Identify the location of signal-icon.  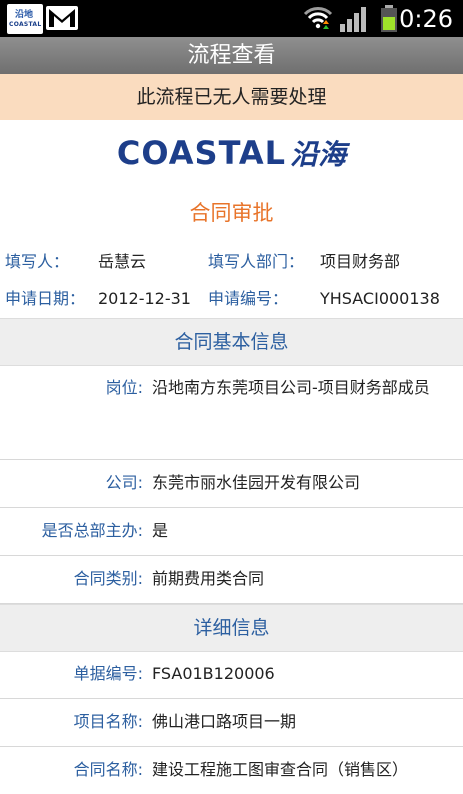
(353, 19).